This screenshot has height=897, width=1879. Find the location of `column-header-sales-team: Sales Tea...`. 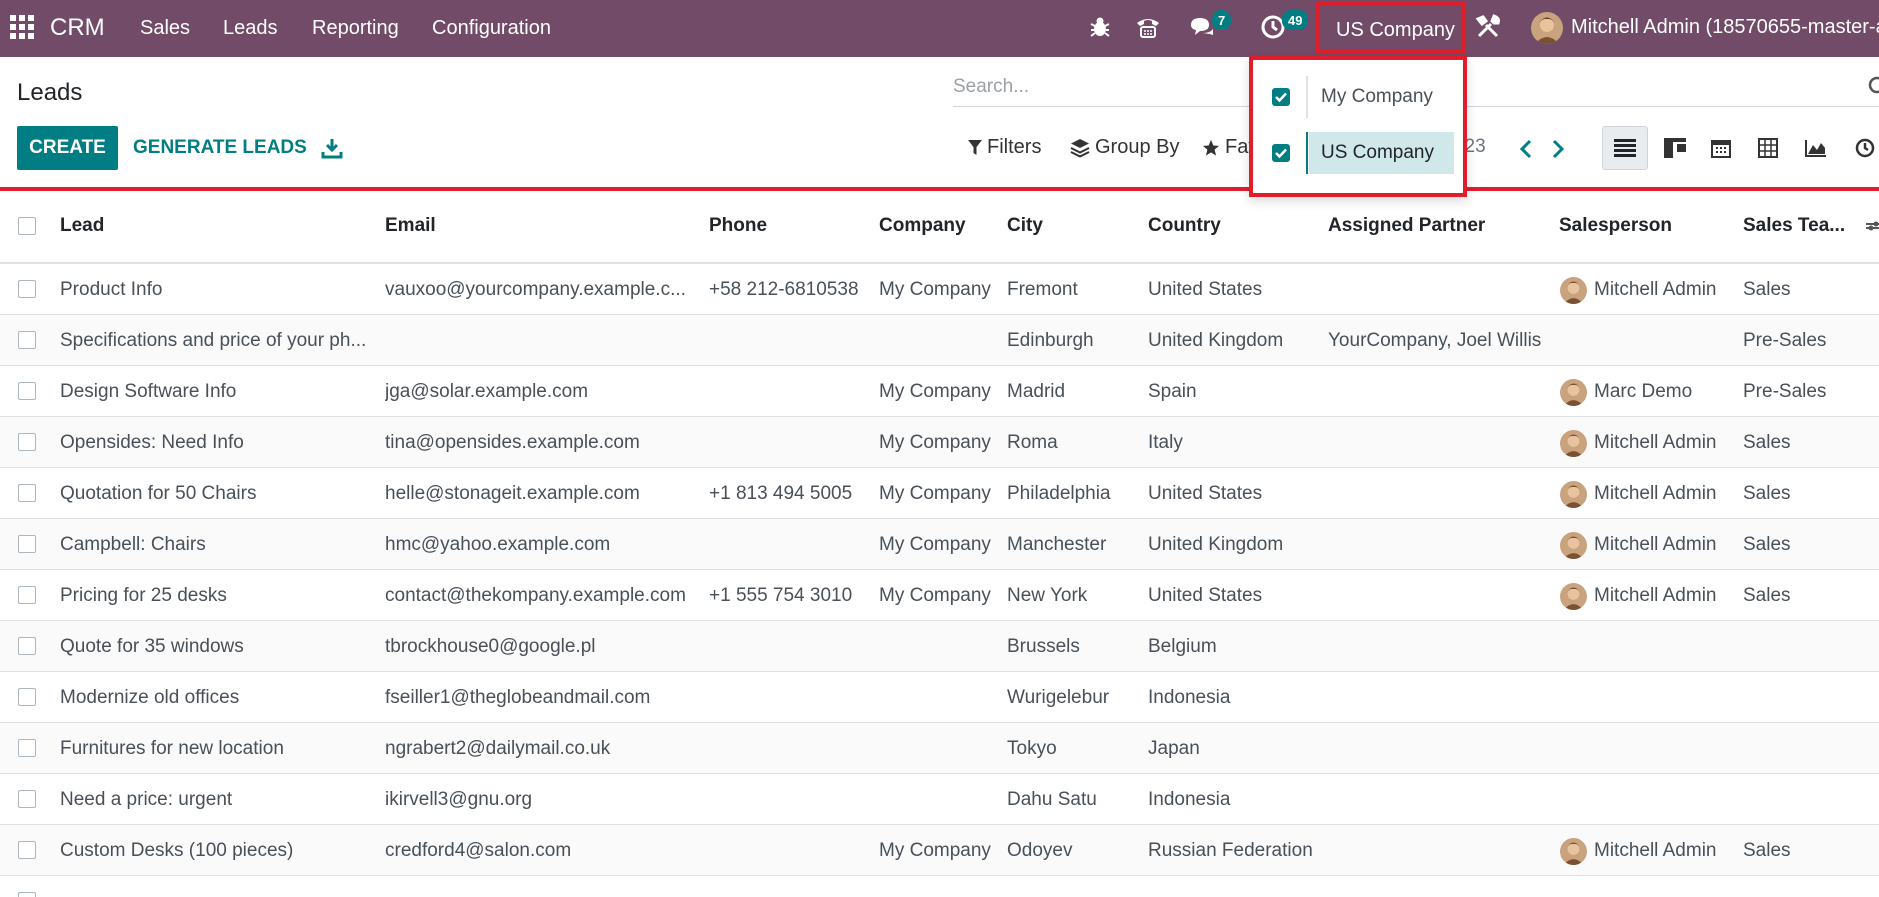

column-header-sales-team: Sales Tea... is located at coordinates (1798, 232).